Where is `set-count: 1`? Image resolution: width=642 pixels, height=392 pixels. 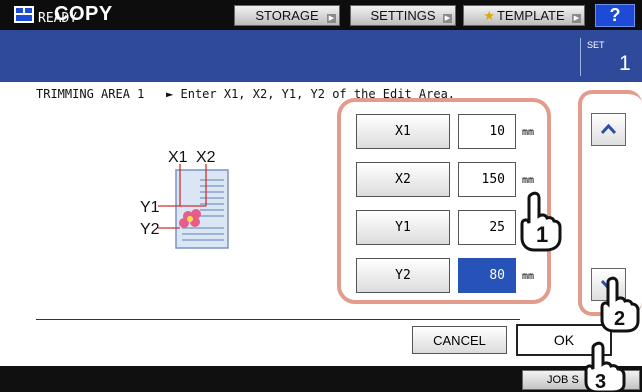 set-count: 1 is located at coordinates (625, 63).